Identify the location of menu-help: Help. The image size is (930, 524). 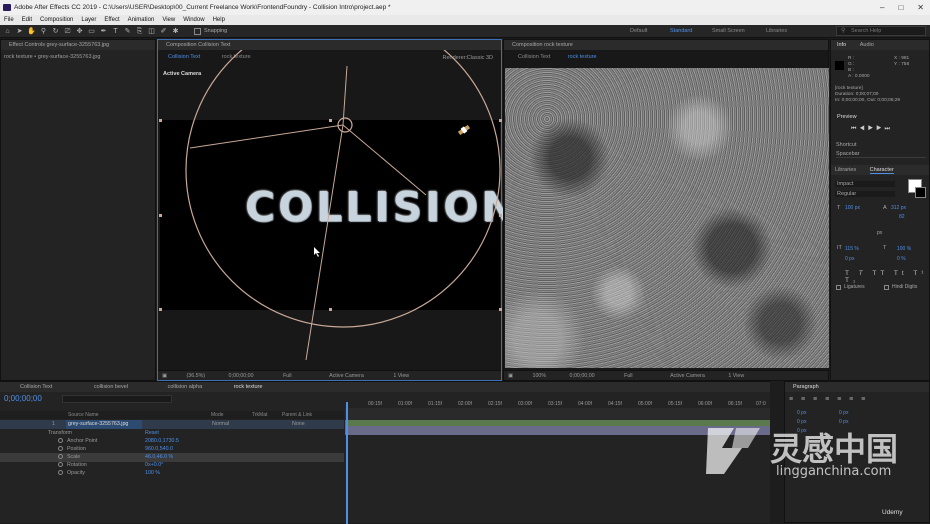
(219, 20).